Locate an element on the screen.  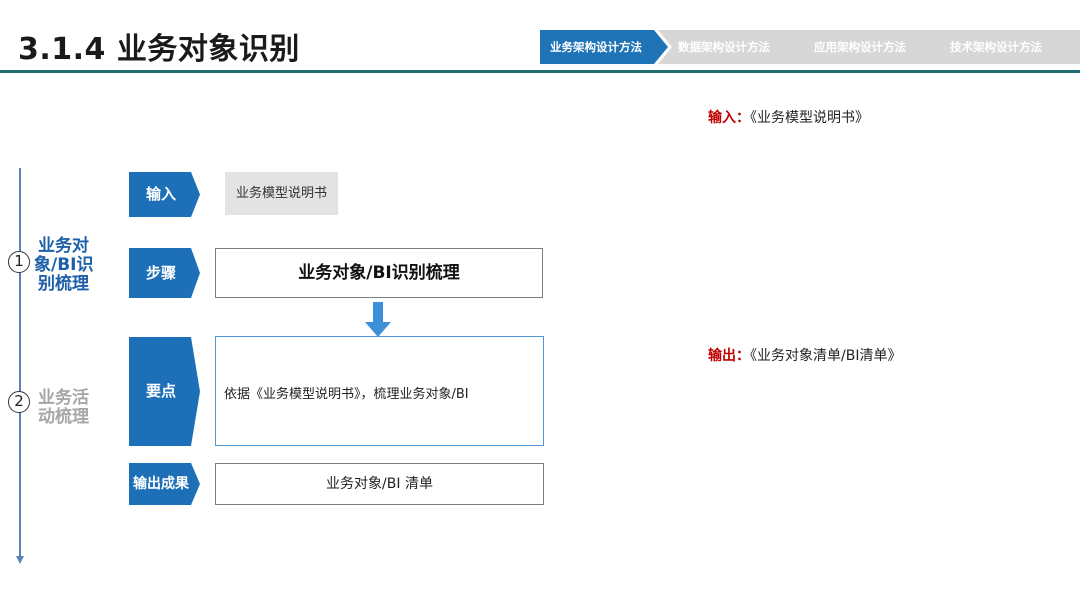
steps-value-box: 业务对象/BI识别梳理 is located at coordinates (379, 273).